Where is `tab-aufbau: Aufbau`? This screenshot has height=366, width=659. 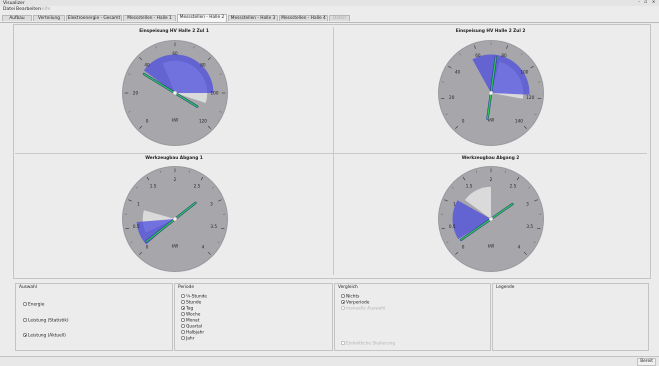 tab-aufbau: Aufbau is located at coordinates (17, 18).